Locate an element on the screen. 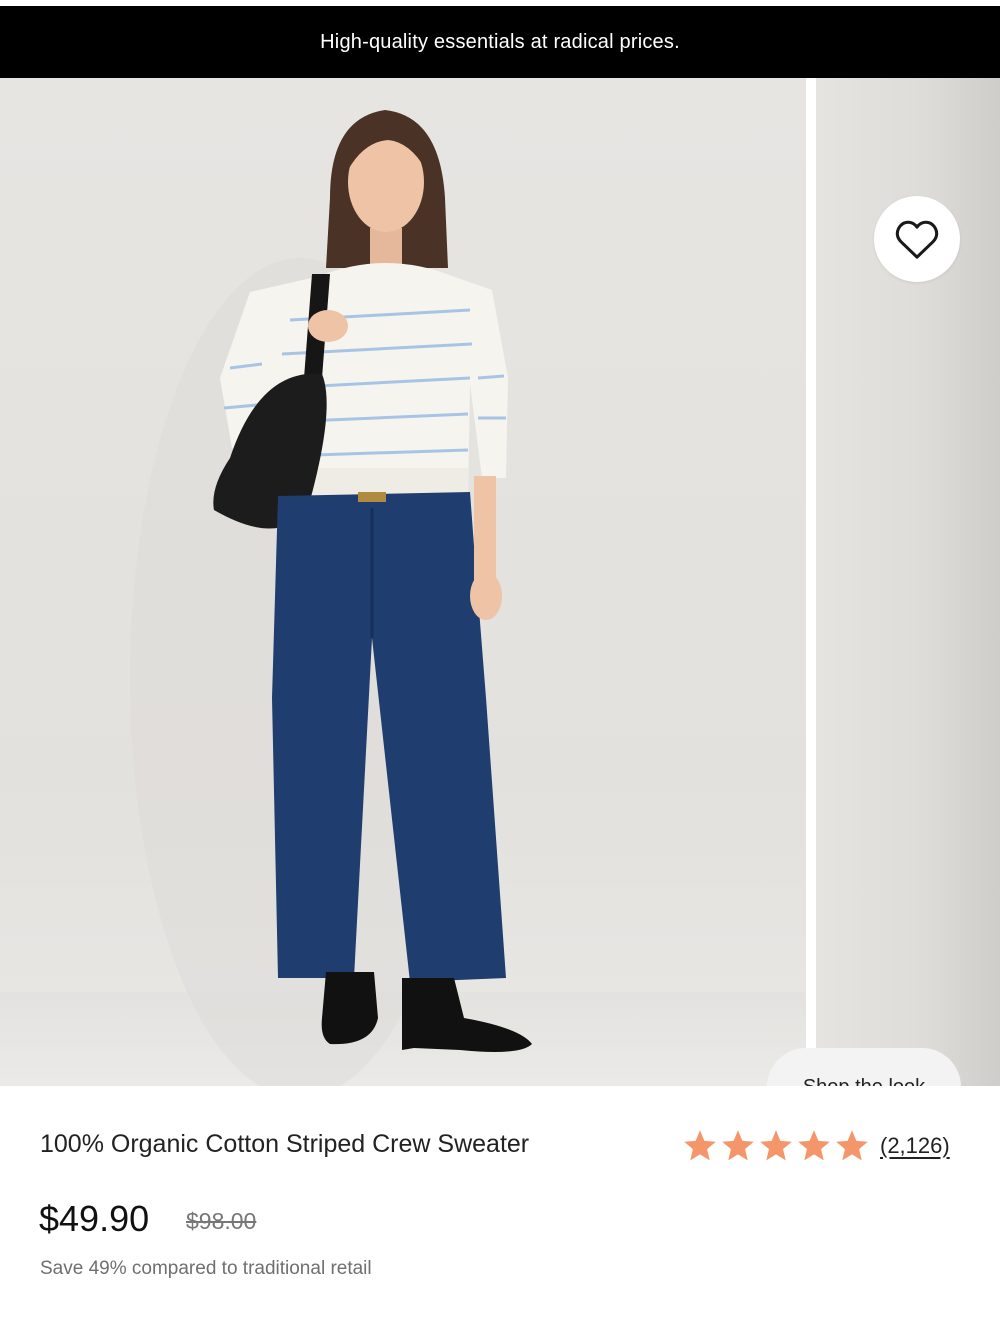  favorite-button is located at coordinates (917, 239).